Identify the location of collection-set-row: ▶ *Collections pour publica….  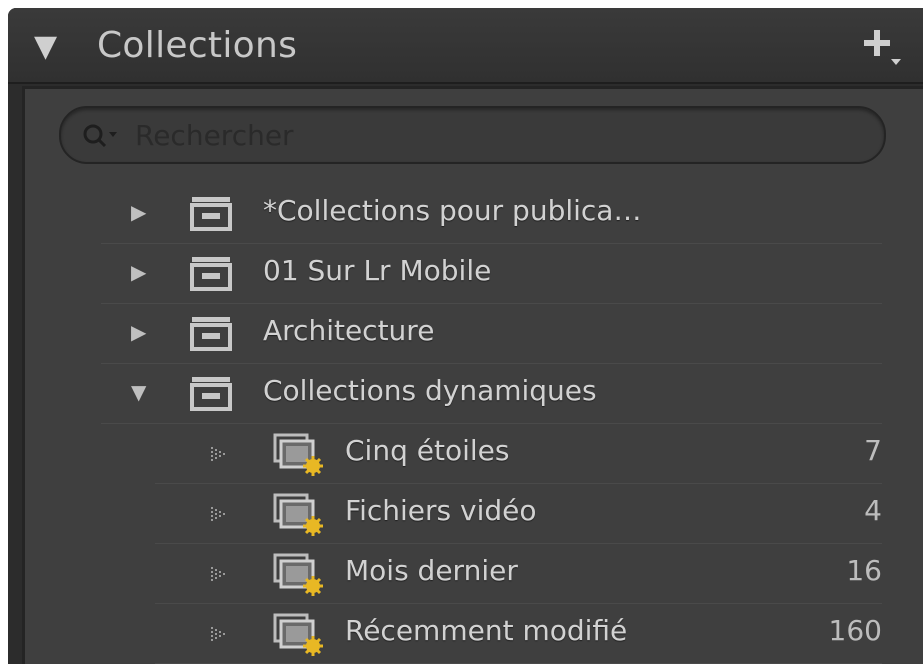
(491, 213).